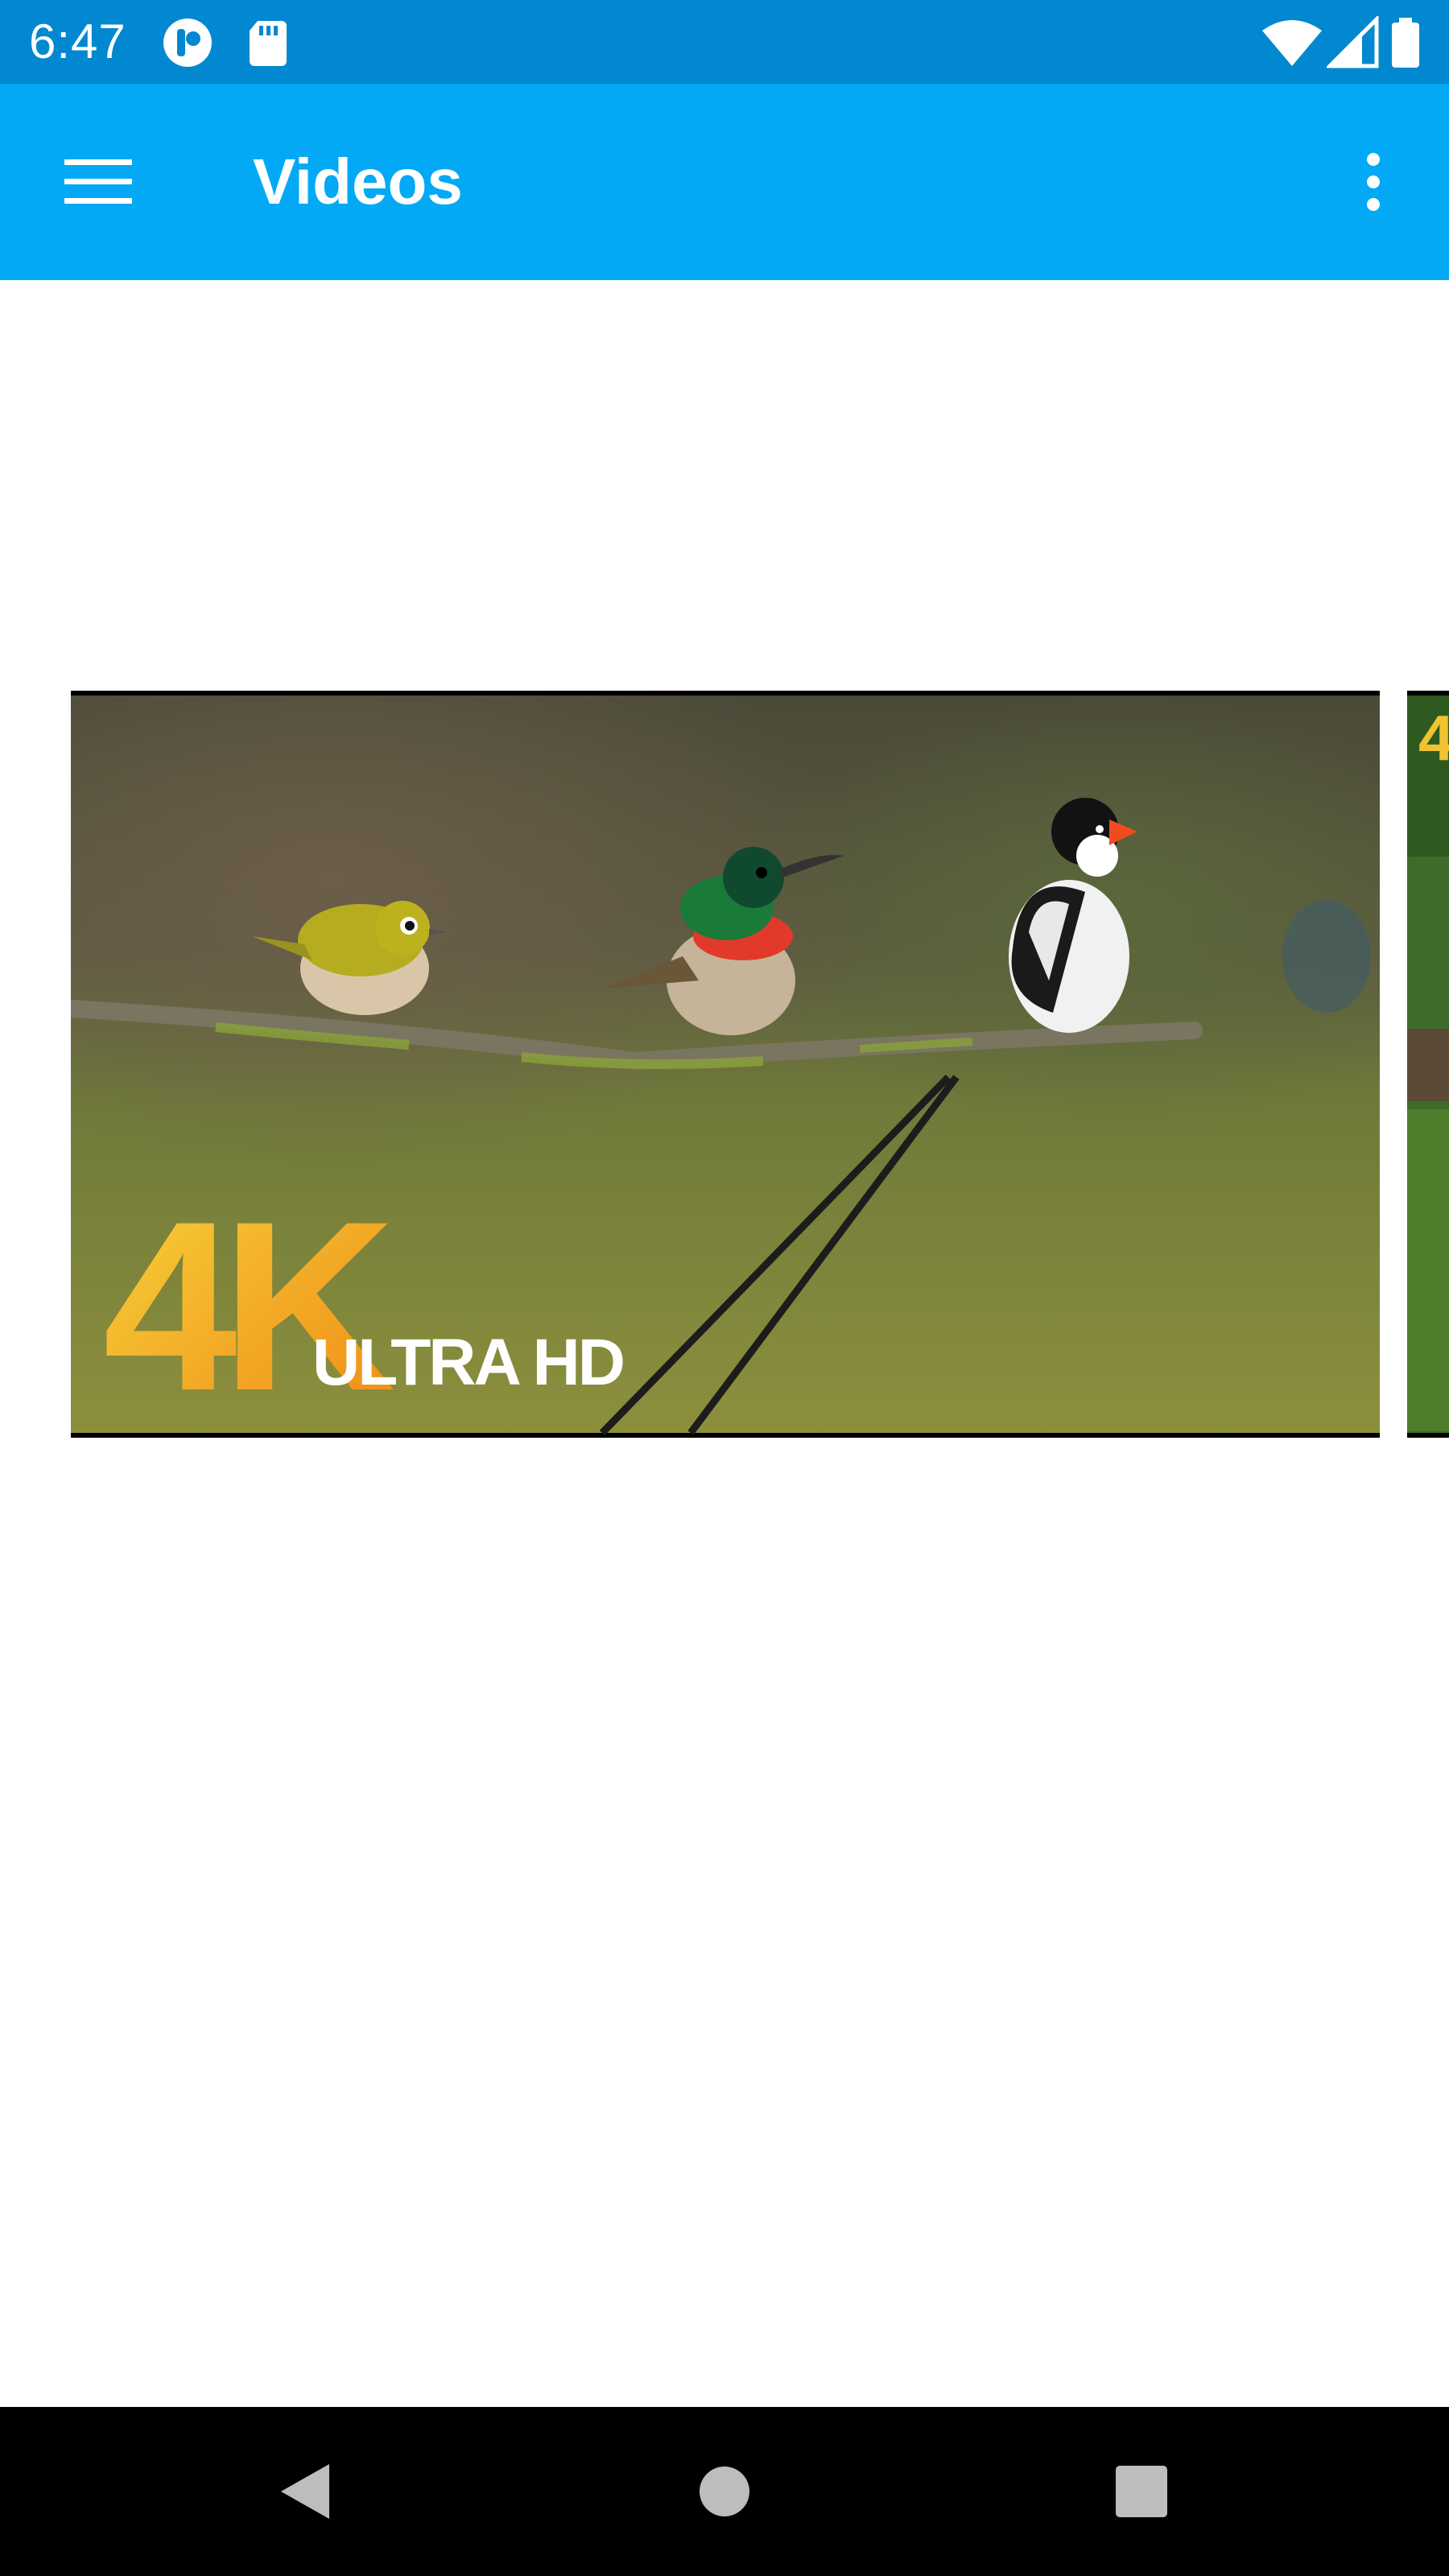 Image resolution: width=1449 pixels, height=2576 pixels. What do you see at coordinates (724, 182) in the screenshot?
I see `app-bar: Videos` at bounding box center [724, 182].